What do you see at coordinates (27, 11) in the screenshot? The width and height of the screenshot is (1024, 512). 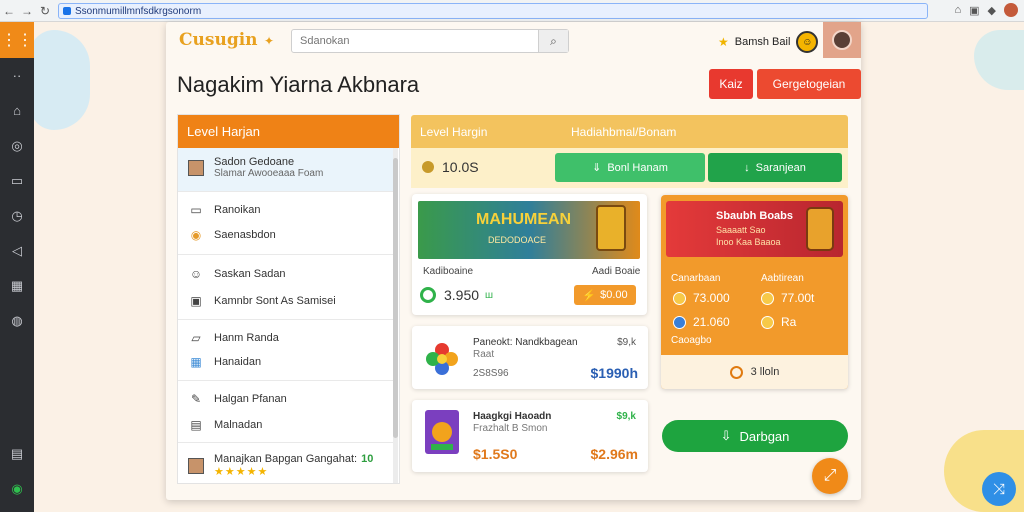 I see `arrow-right-icon: →` at bounding box center [27, 11].